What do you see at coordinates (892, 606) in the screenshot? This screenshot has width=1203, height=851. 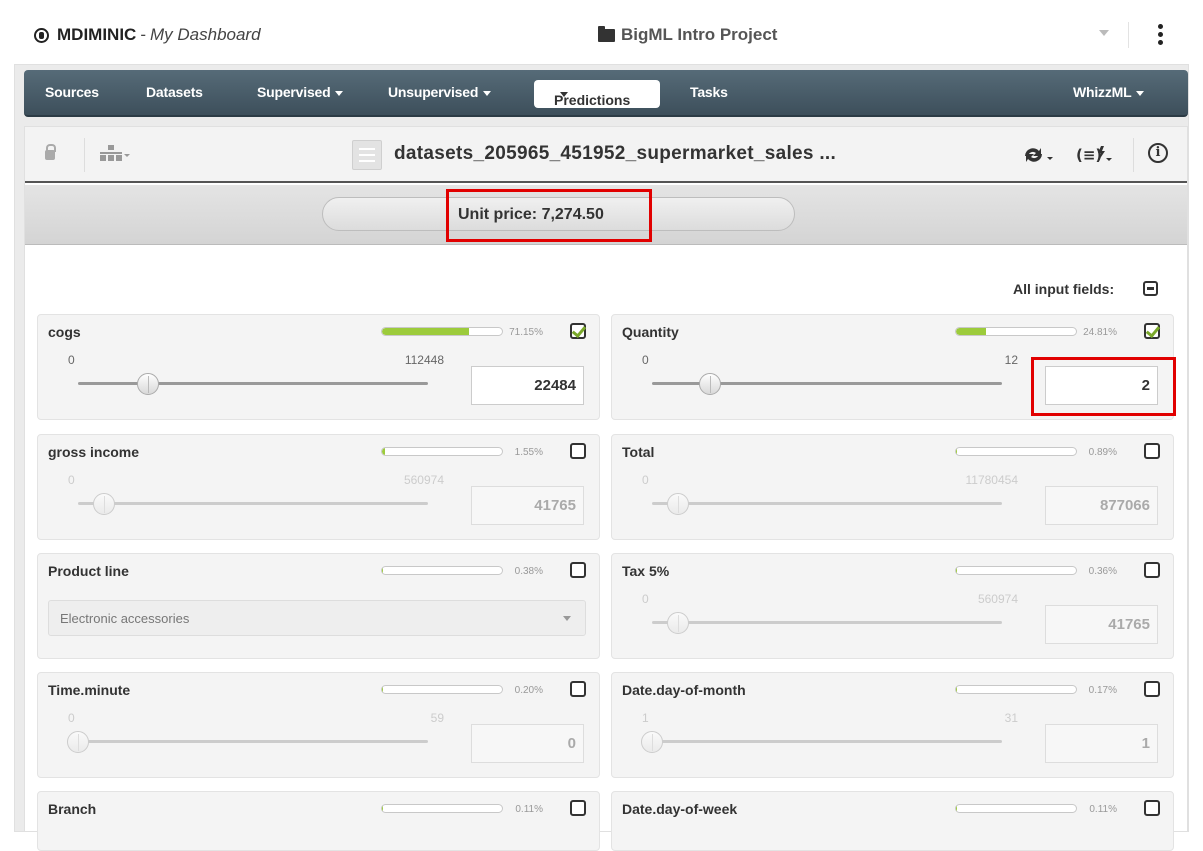 I see `field-card-tax-5: Tax 5% 0.36% 0 560974 41765` at bounding box center [892, 606].